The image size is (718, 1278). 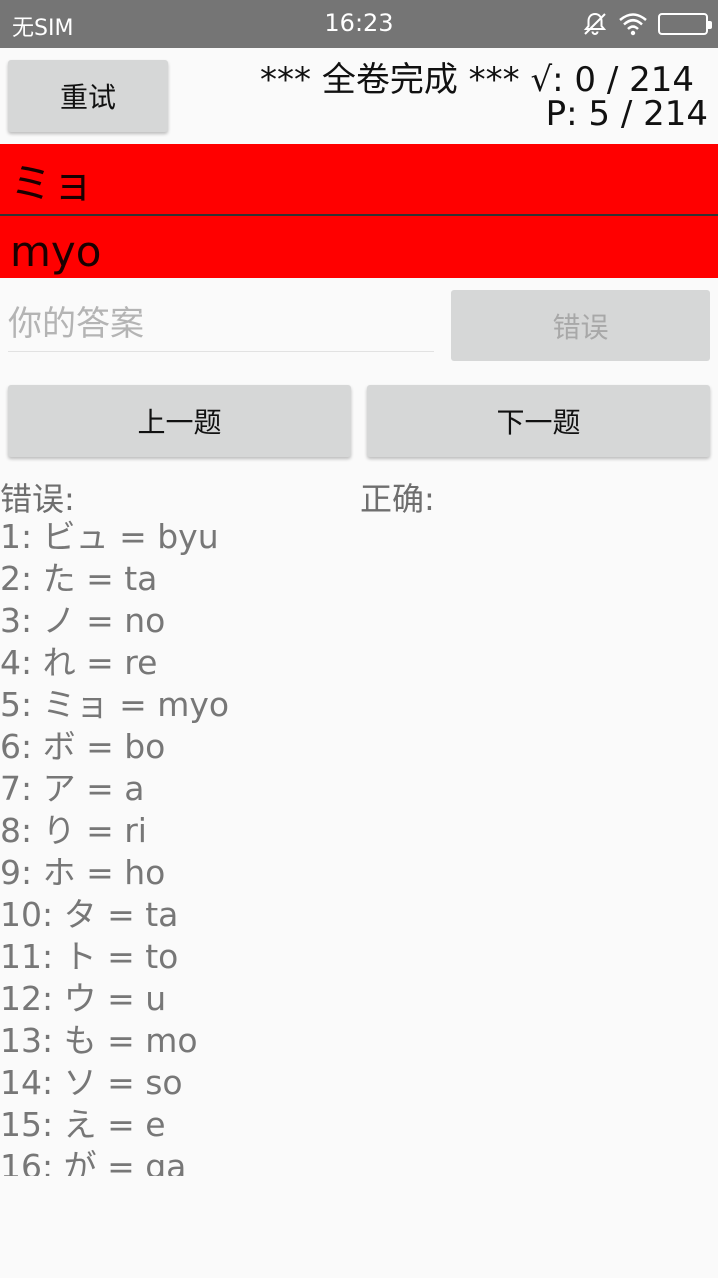 I want to click on answer-status-button: 错误, so click(x=580, y=325).